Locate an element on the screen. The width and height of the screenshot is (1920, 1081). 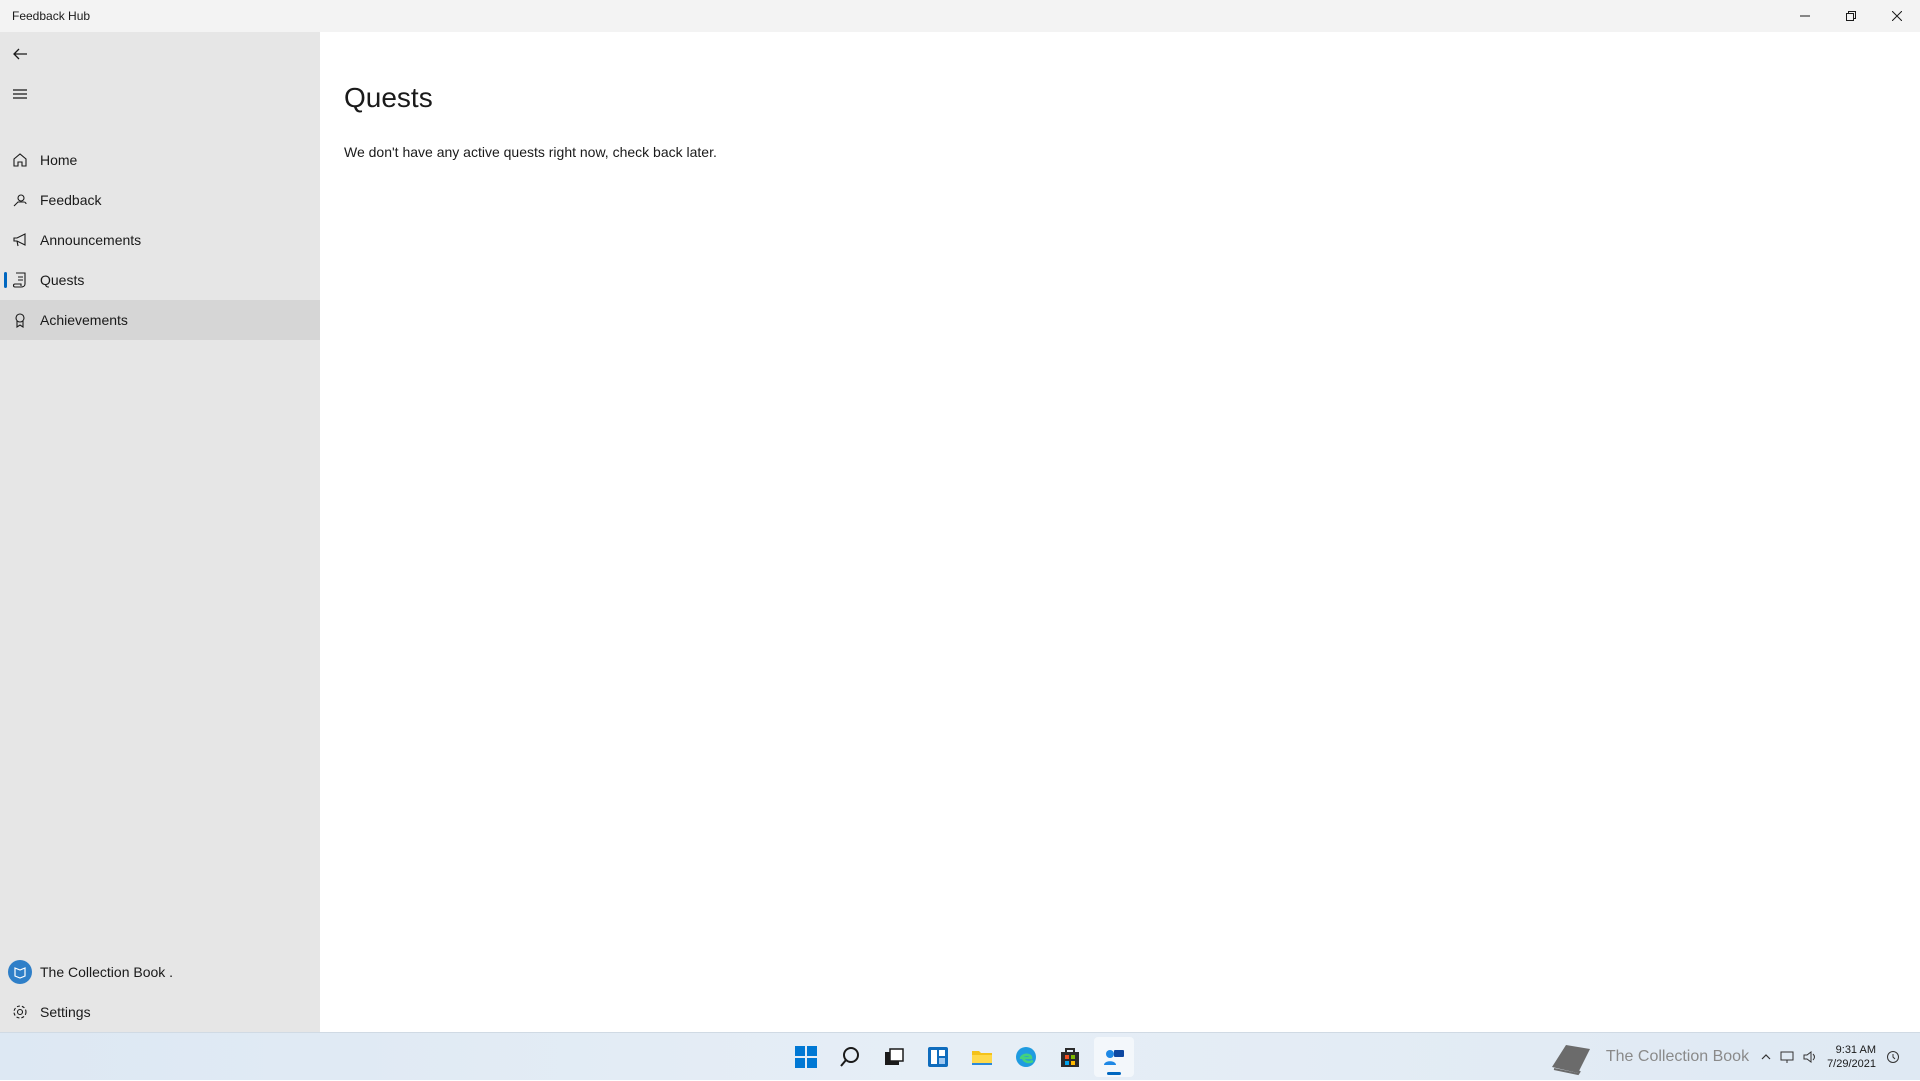
task-view-button is located at coordinates (894, 1057).